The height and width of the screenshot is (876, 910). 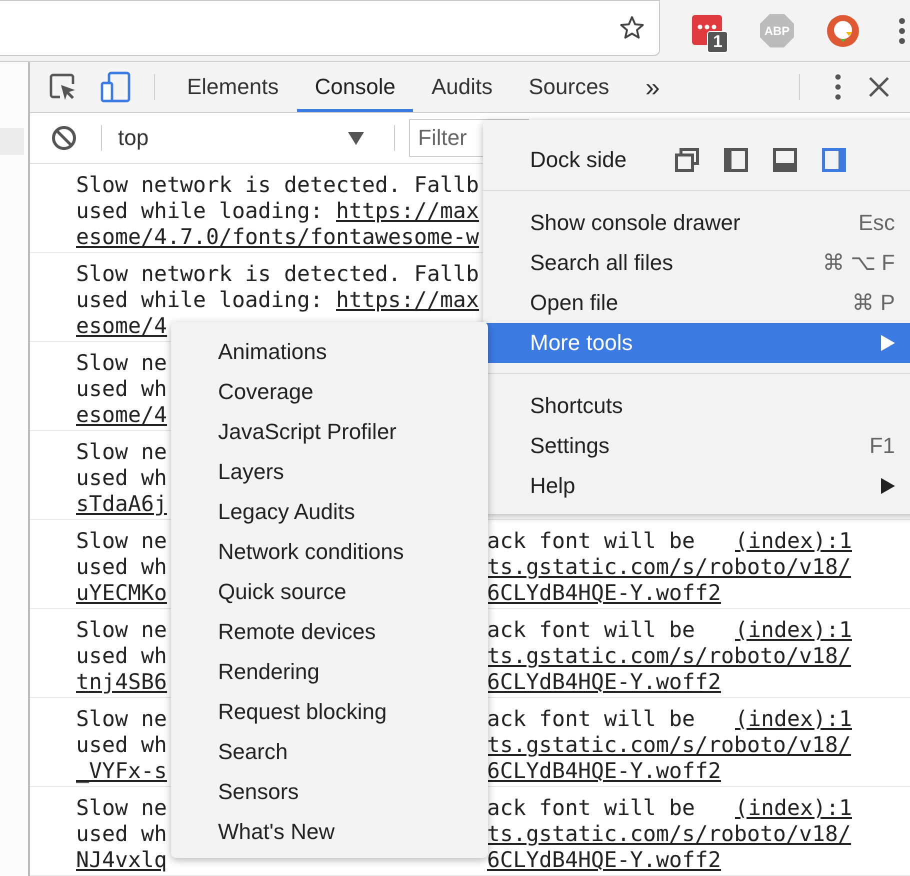 I want to click on menu-item-label: Settings, so click(x=570, y=446).